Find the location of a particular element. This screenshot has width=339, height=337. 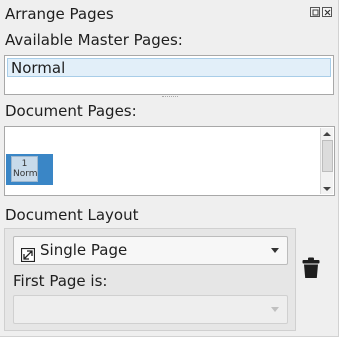

close-icon is located at coordinates (327, 12).